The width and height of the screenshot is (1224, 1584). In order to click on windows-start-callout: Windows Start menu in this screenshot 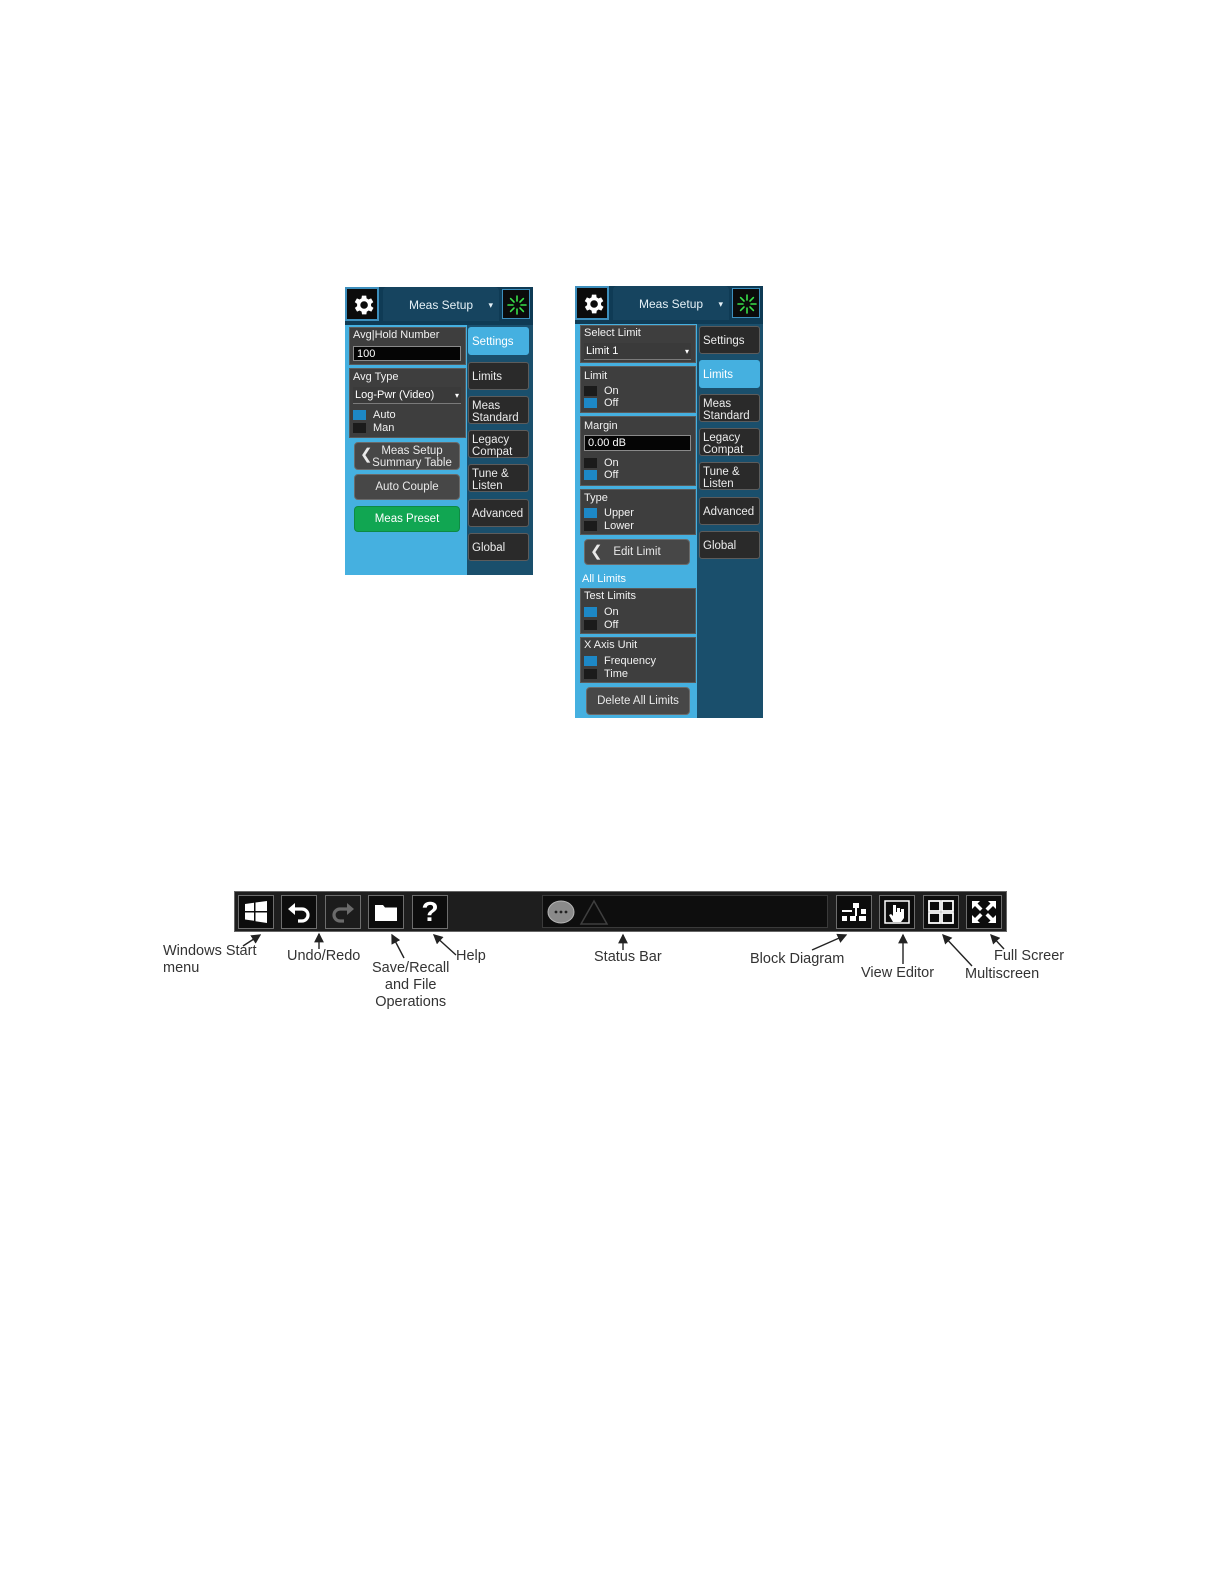, I will do `click(209, 960)`.